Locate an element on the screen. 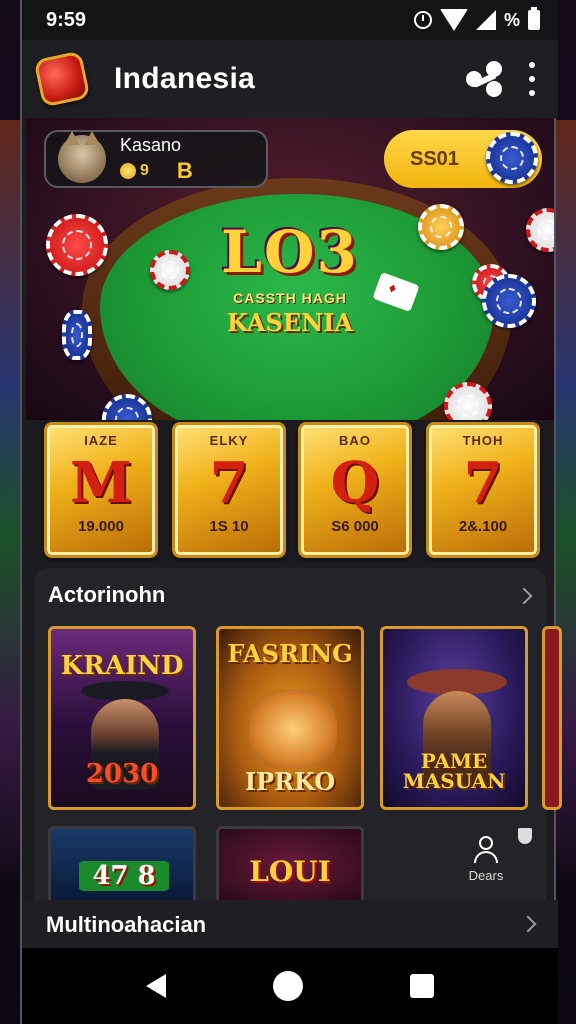 Image resolution: width=576 pixels, height=1024 pixels. lion-figure is located at coordinates (293, 729).